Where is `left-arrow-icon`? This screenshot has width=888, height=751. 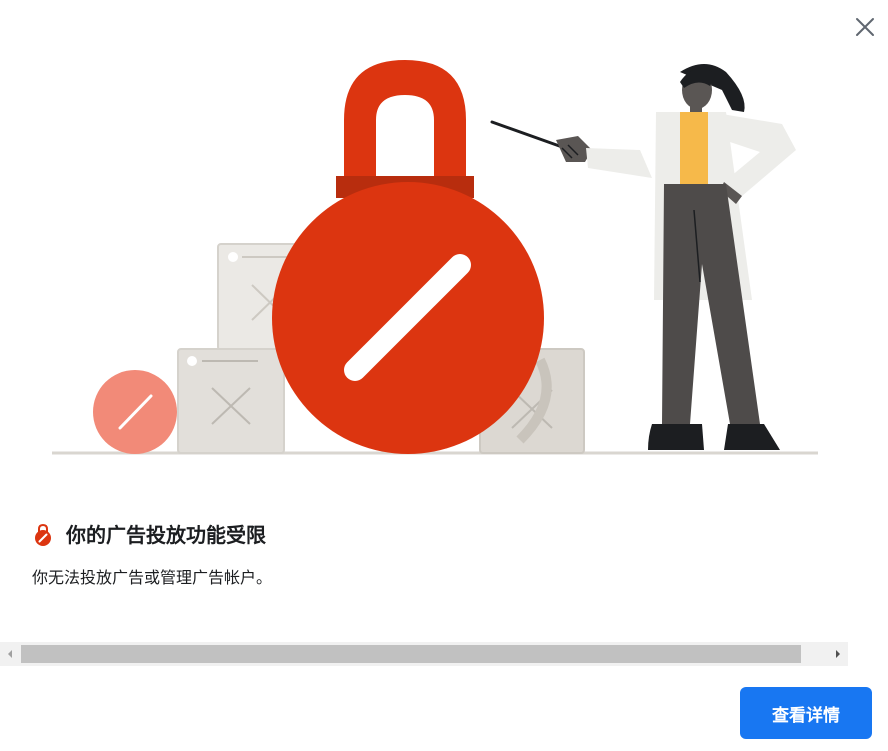 left-arrow-icon is located at coordinates (10, 654).